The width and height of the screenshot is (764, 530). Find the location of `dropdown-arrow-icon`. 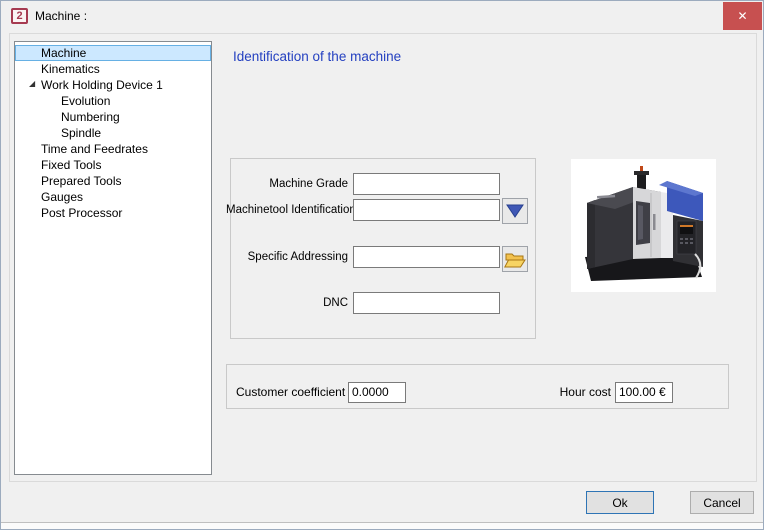

dropdown-arrow-icon is located at coordinates (515, 211).